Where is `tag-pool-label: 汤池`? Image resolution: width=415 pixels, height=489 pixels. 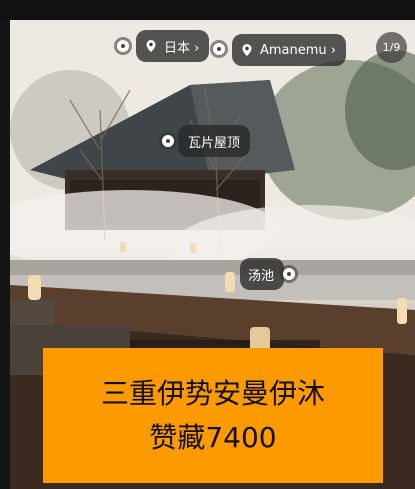
tag-pool-label: 汤池 is located at coordinates (261, 276).